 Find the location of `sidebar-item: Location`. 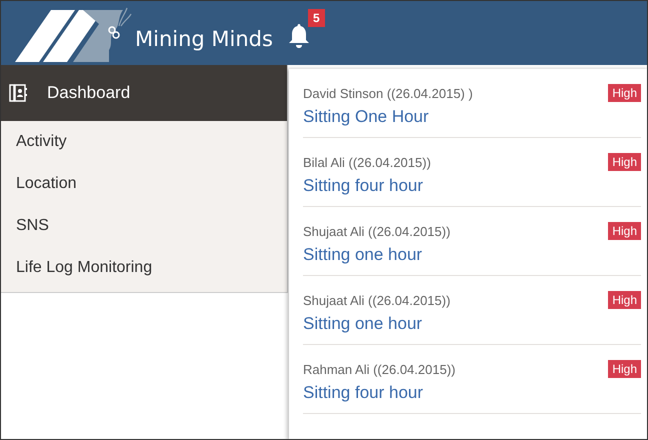

sidebar-item: Location is located at coordinates (144, 184).